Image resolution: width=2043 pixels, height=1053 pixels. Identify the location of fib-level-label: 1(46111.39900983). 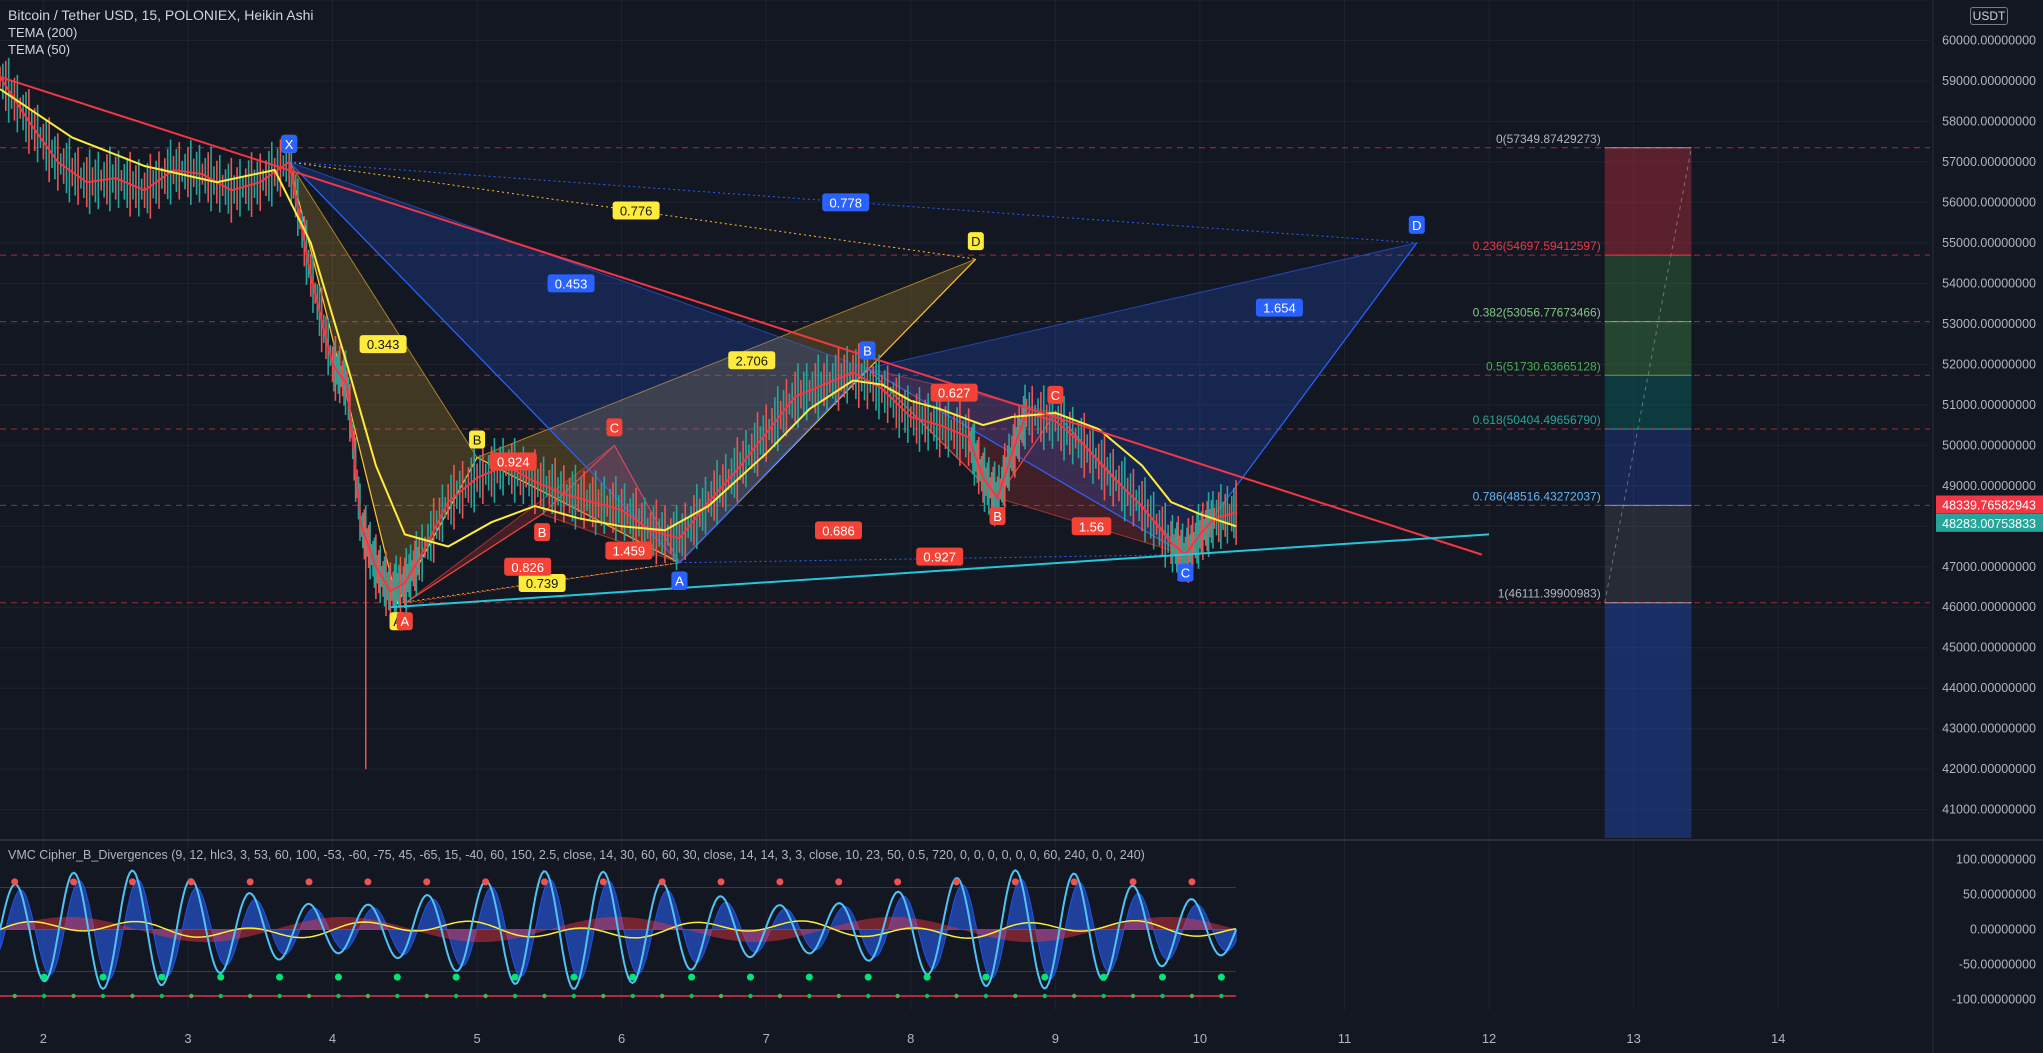
(1549, 594).